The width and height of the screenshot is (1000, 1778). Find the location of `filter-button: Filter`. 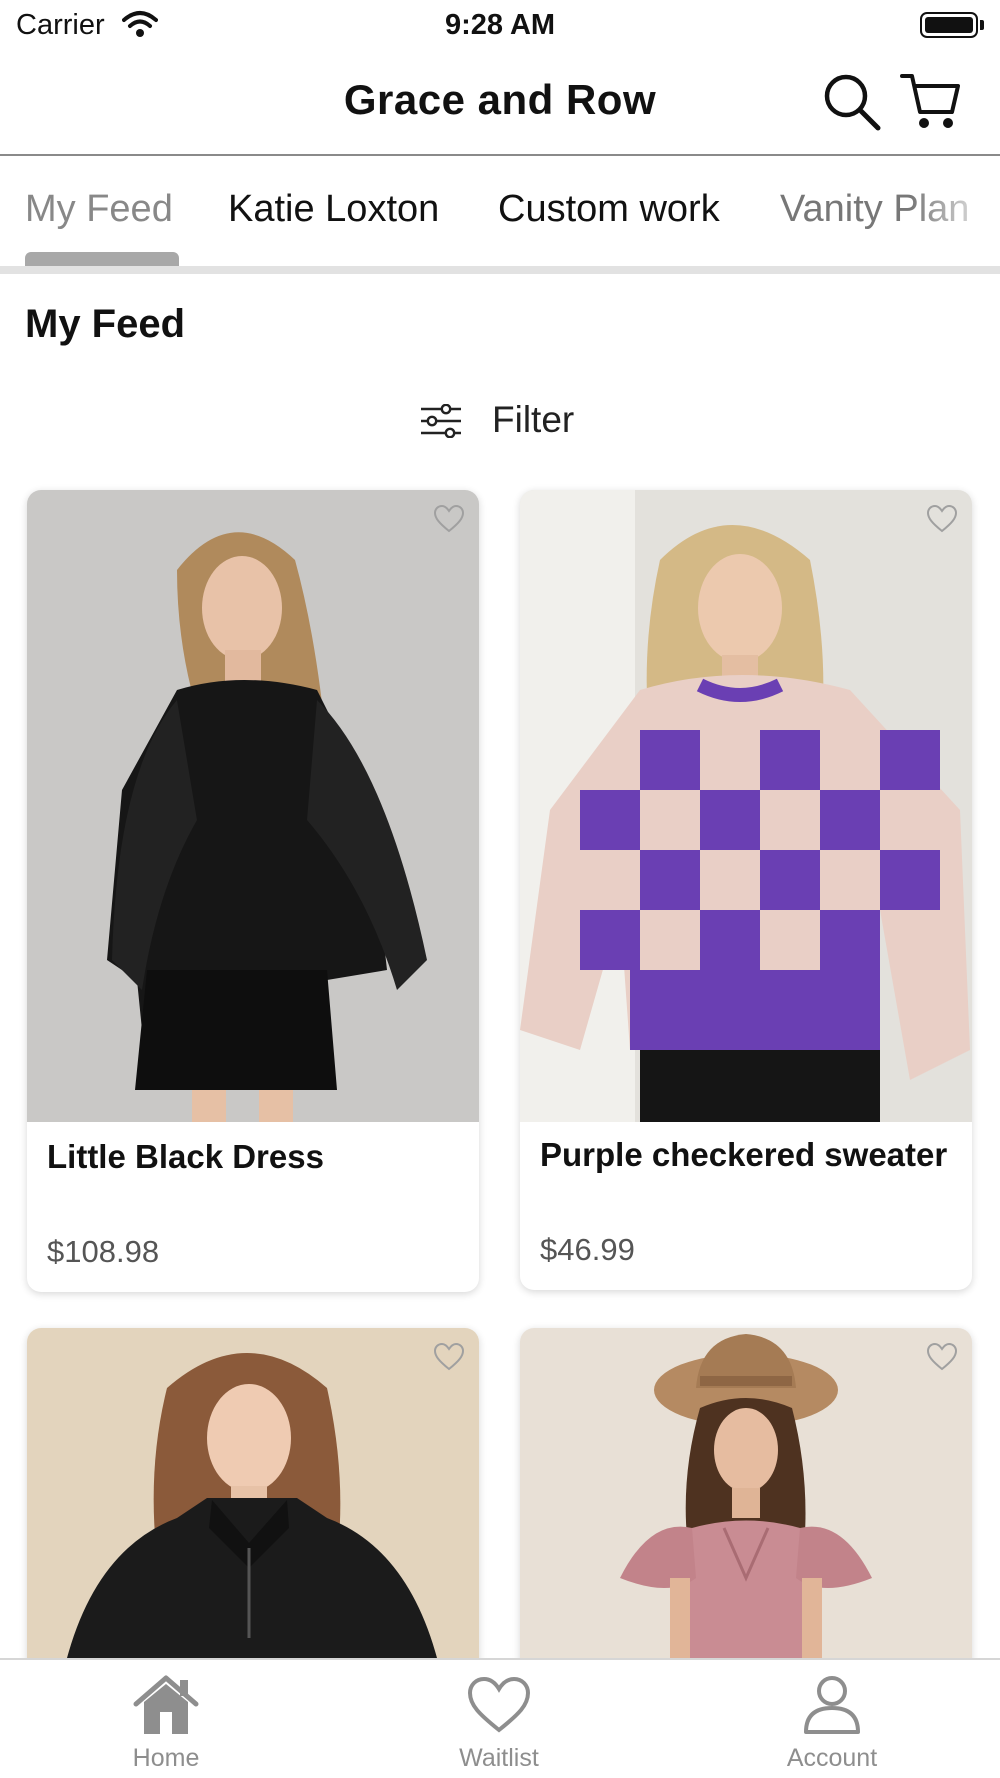

filter-button: Filter is located at coordinates (505, 421).